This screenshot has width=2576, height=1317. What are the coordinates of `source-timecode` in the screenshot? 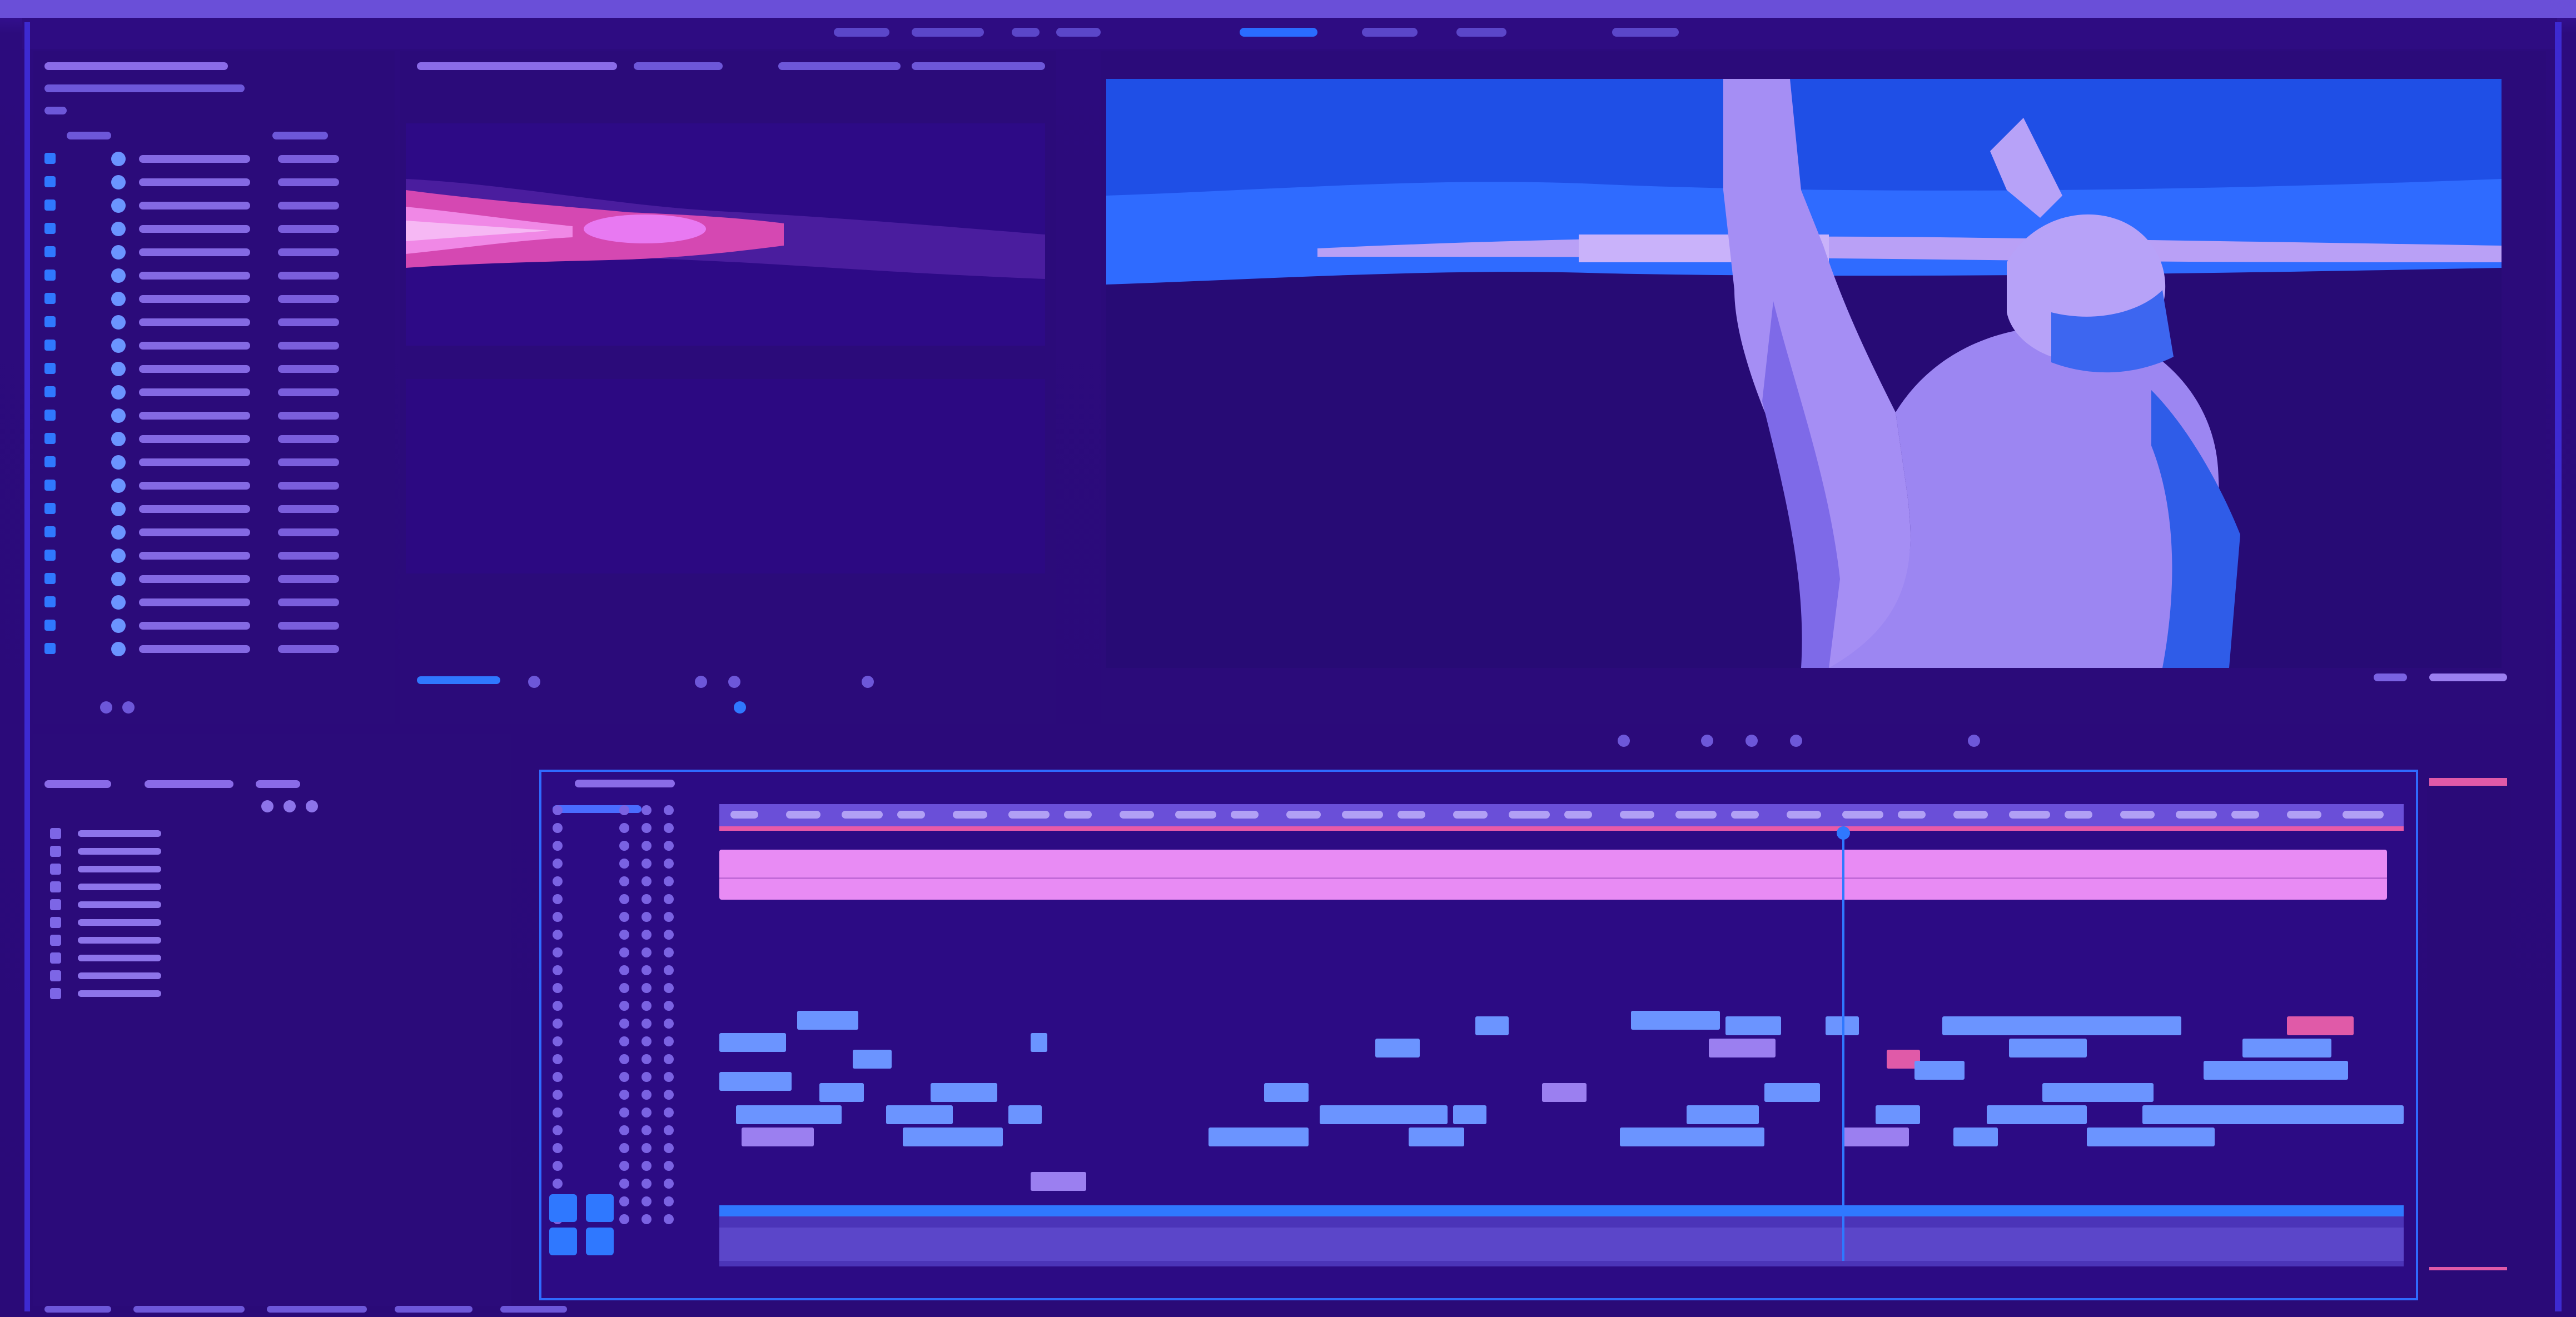 It's located at (459, 680).